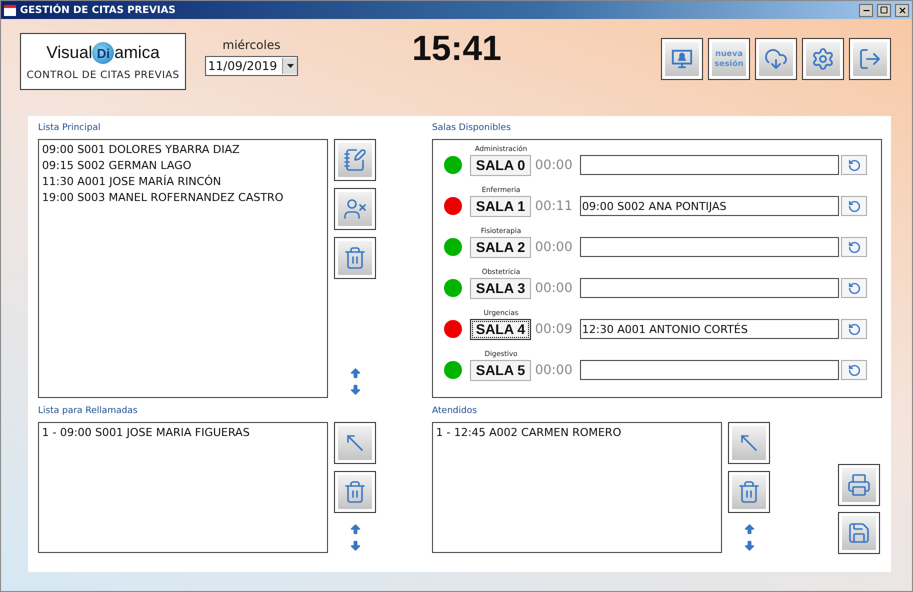  I want to click on user-x-icon, so click(355, 209).